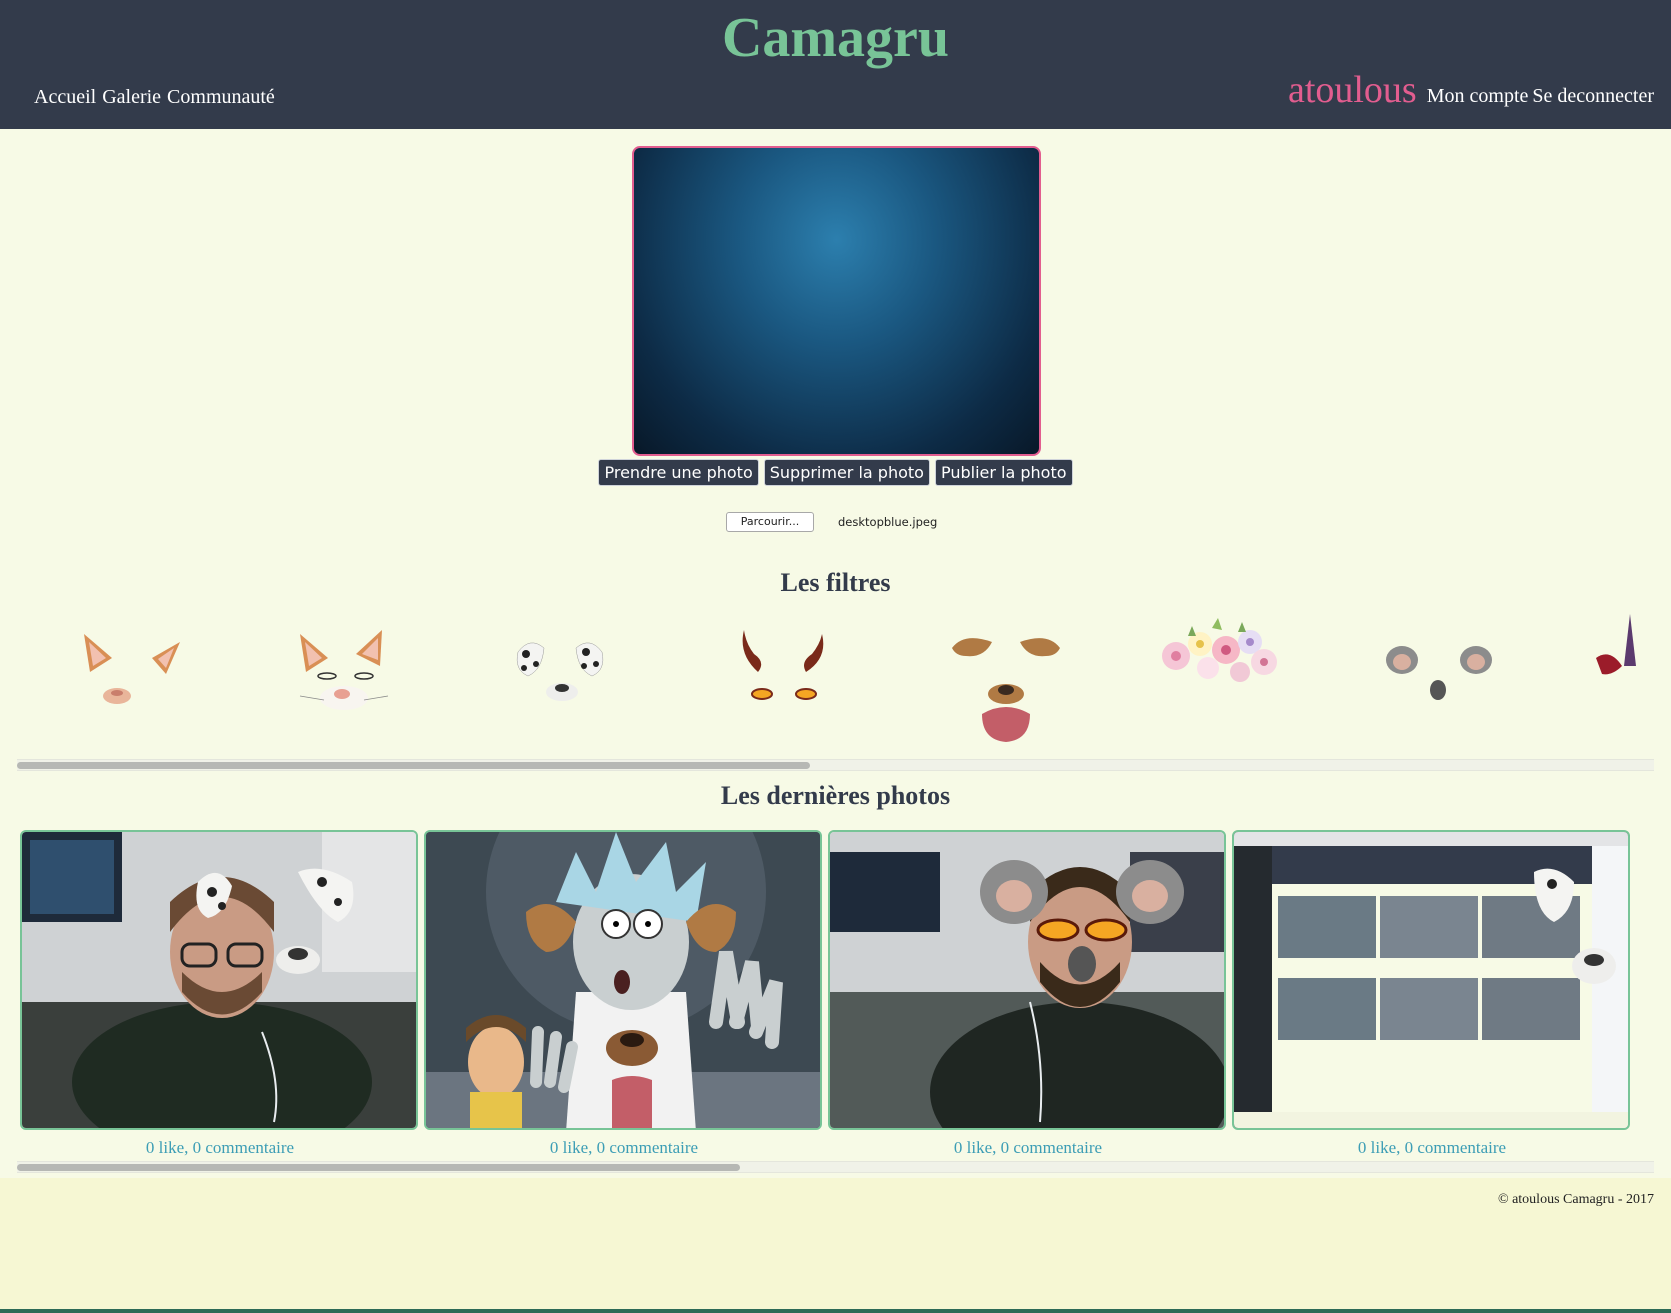 The image size is (1671, 1313). What do you see at coordinates (835, 1245) in the screenshot?
I see `footer: © atoulous Camagru - 2017` at bounding box center [835, 1245].